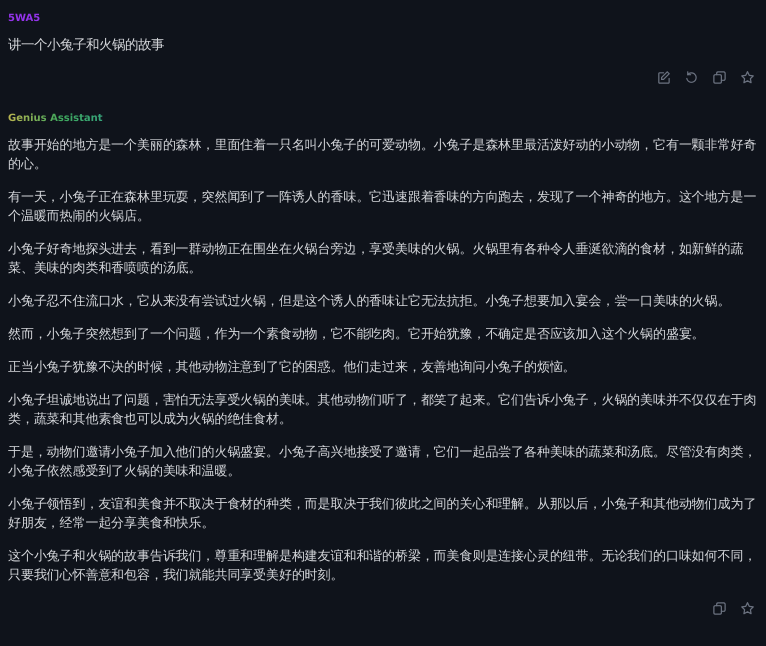  I want to click on story-paragraph: 这个小兔子和火锅的故事告诉我们，尊重和理解是构建友谊和和谐的桥梁，而美食则是连接心灵的纽带。无论我们的口味如何不同，只要我们心怀善意和包容，我们就能共同享受美好的时刻。, so click(383, 567).